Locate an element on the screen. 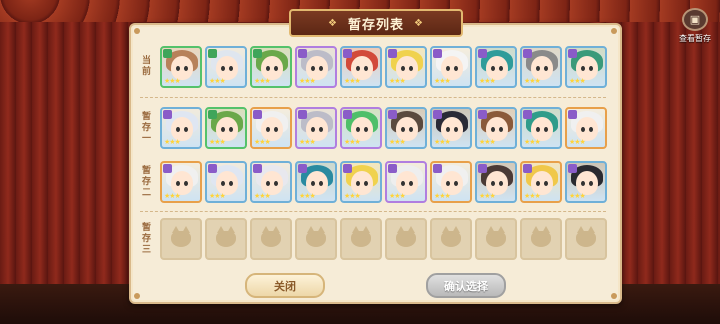  view-storage-button: ▣ 查看暂存 is located at coordinates (695, 26).